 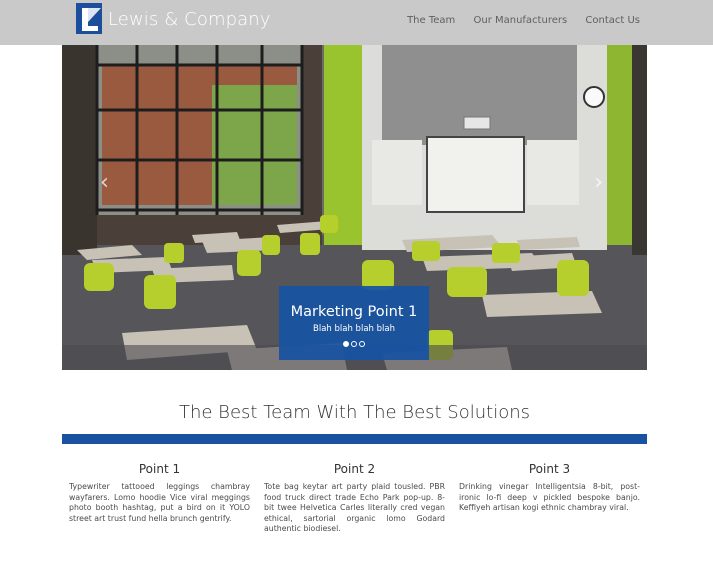 I want to click on point-title: Point 2, so click(x=354, y=469).